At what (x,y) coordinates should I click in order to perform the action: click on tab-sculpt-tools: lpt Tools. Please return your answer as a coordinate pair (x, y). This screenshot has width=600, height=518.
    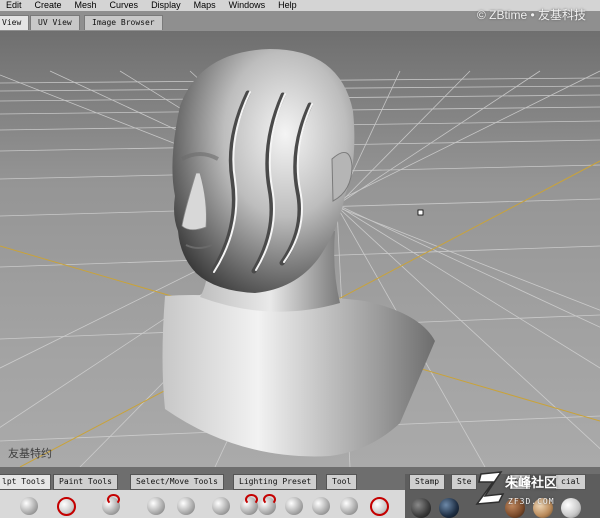
    Looking at the image, I should click on (26, 482).